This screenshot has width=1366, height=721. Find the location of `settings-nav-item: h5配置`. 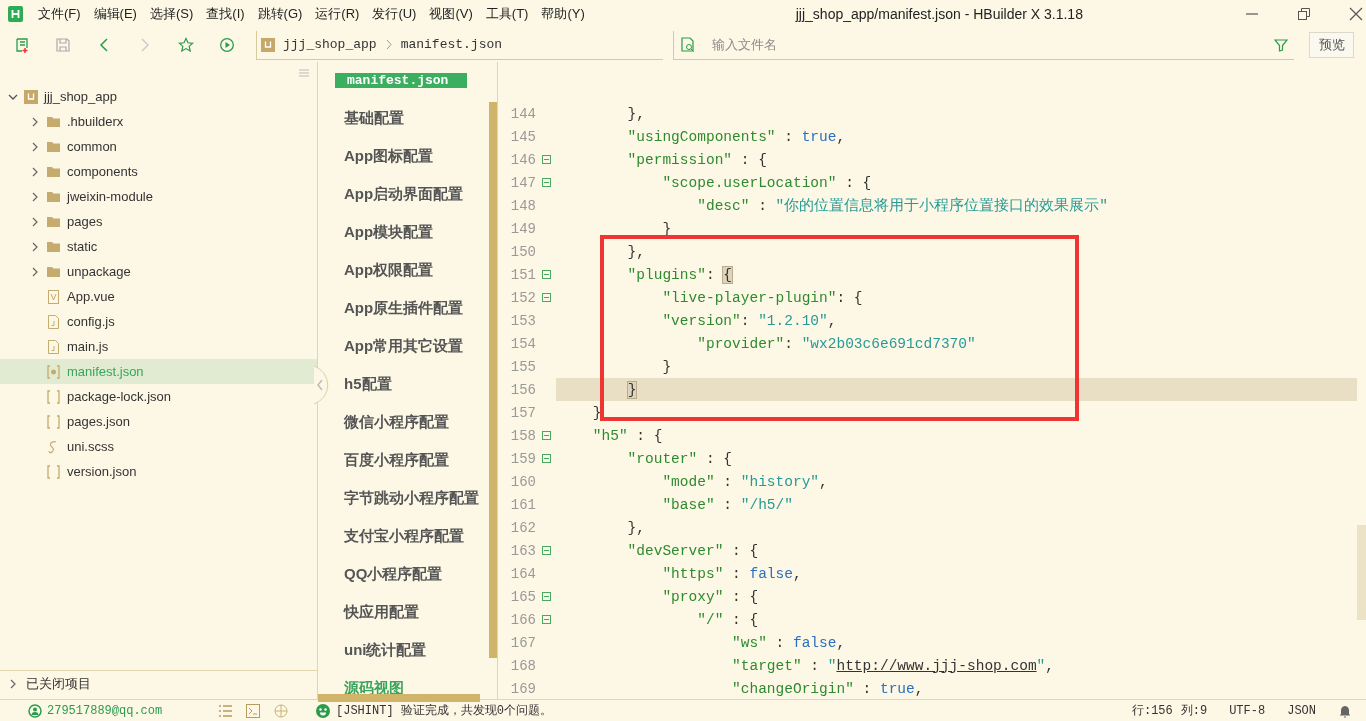

settings-nav-item: h5配置 is located at coordinates (368, 384).